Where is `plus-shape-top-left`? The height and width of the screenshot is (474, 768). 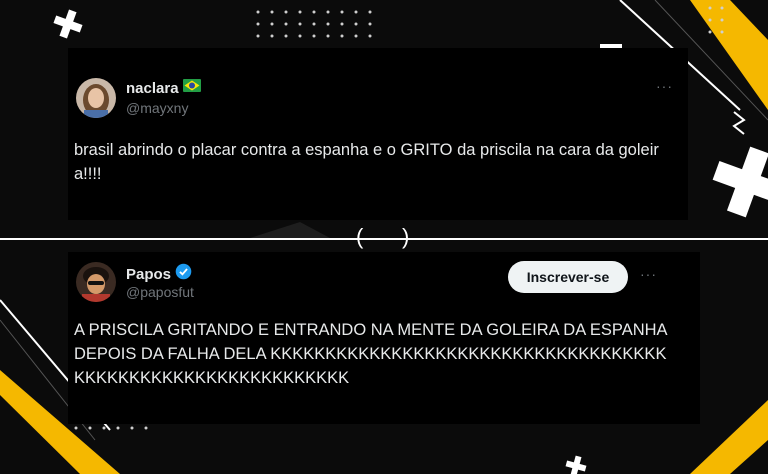 plus-shape-top-left is located at coordinates (68, 24).